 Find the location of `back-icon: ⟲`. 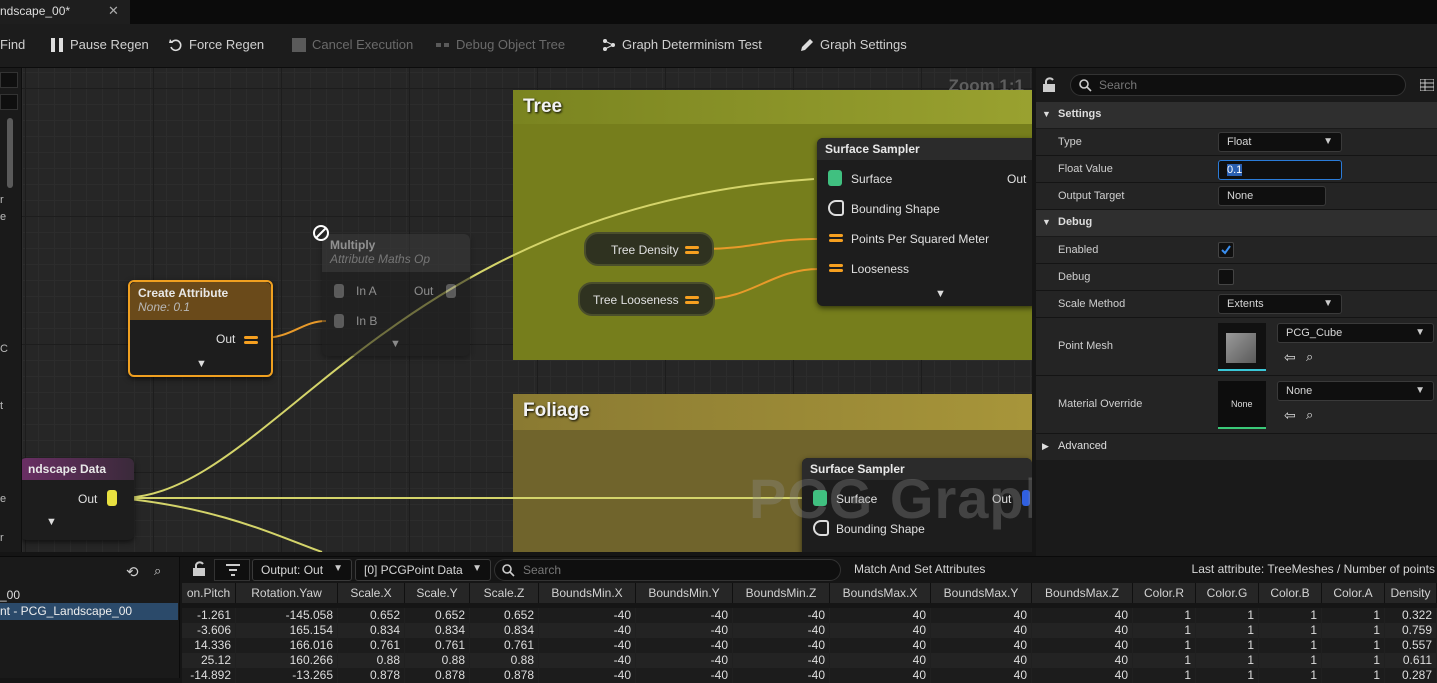

back-icon: ⟲ is located at coordinates (132, 572).